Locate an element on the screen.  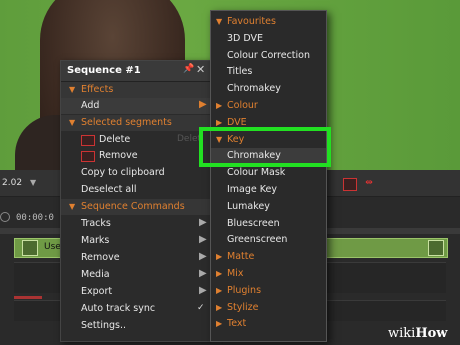
context-menu-item-label: Image Key is located at coordinates (252, 189).